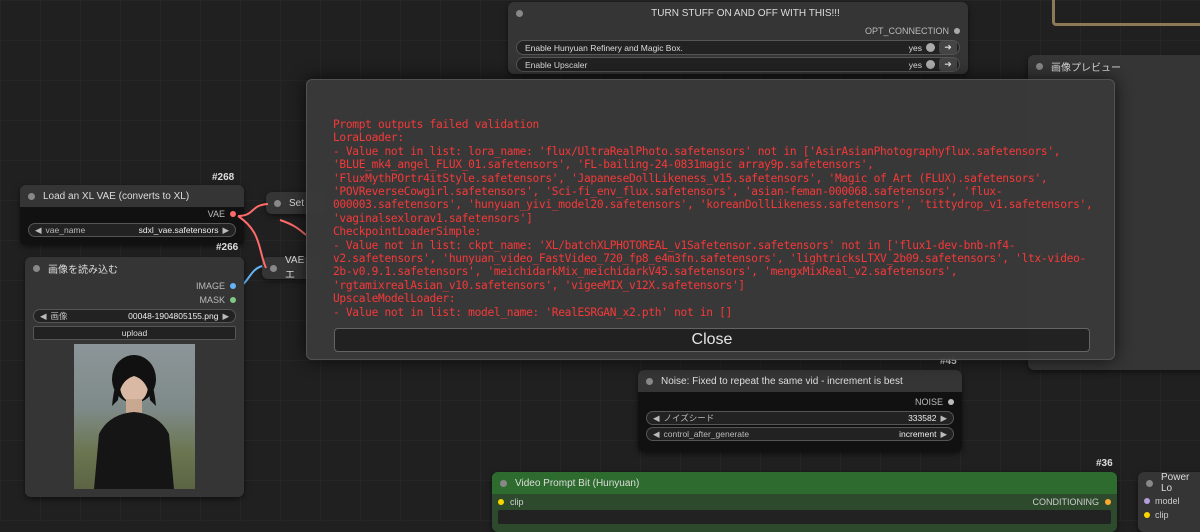  Describe the element at coordinates (1147, 501) in the screenshot. I see `model-input-socket` at that location.